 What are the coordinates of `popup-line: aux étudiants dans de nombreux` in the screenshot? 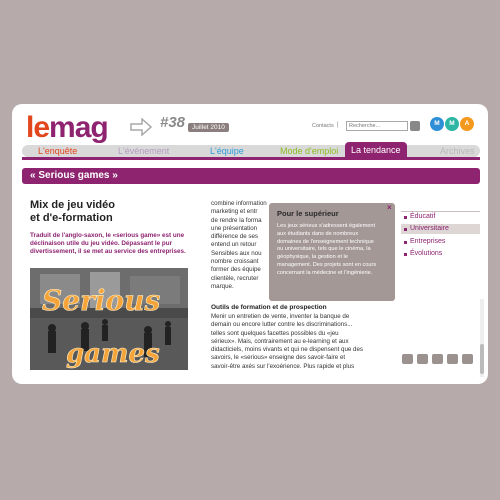 It's located at (318, 233).